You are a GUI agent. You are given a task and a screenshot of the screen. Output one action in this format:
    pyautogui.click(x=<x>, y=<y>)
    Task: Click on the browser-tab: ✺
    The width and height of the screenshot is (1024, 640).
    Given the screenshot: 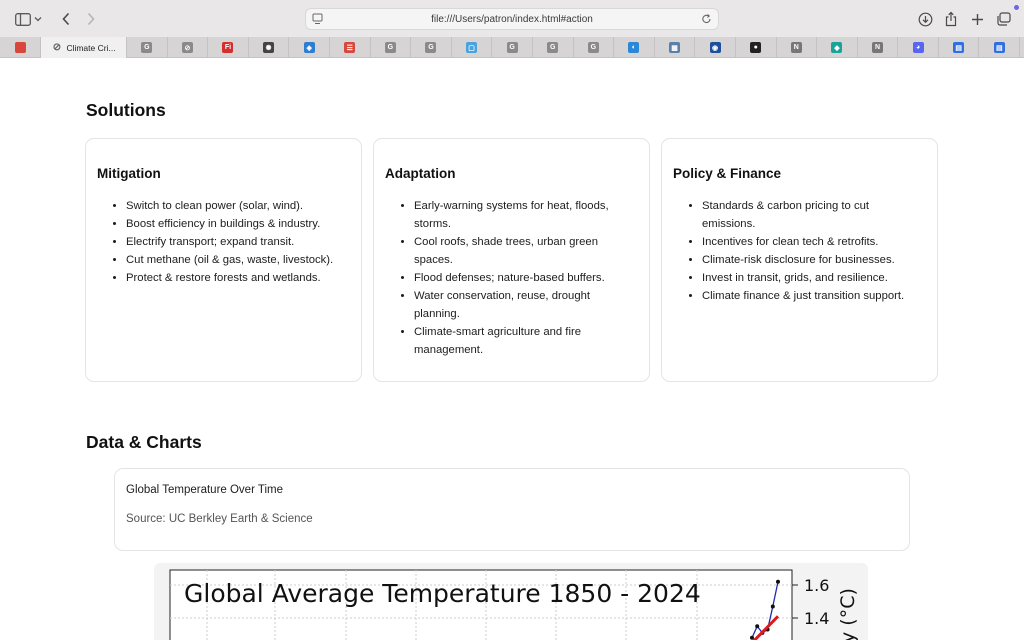 What is the action you would take?
    pyautogui.click(x=269, y=47)
    